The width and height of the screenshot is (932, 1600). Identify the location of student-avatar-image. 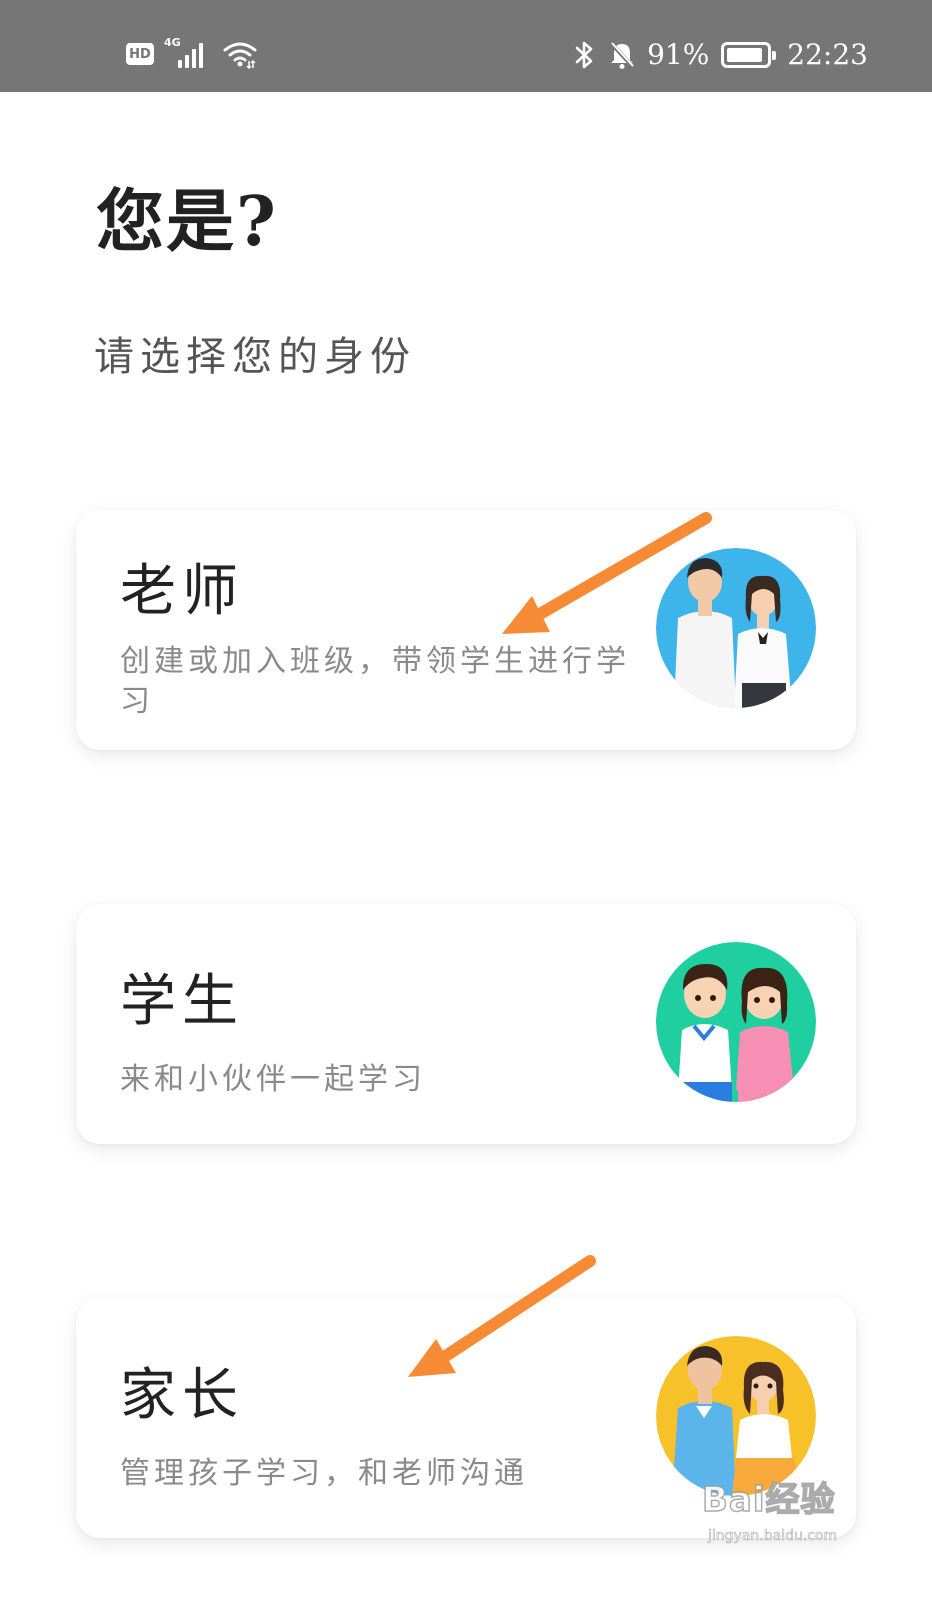
(736, 1022).